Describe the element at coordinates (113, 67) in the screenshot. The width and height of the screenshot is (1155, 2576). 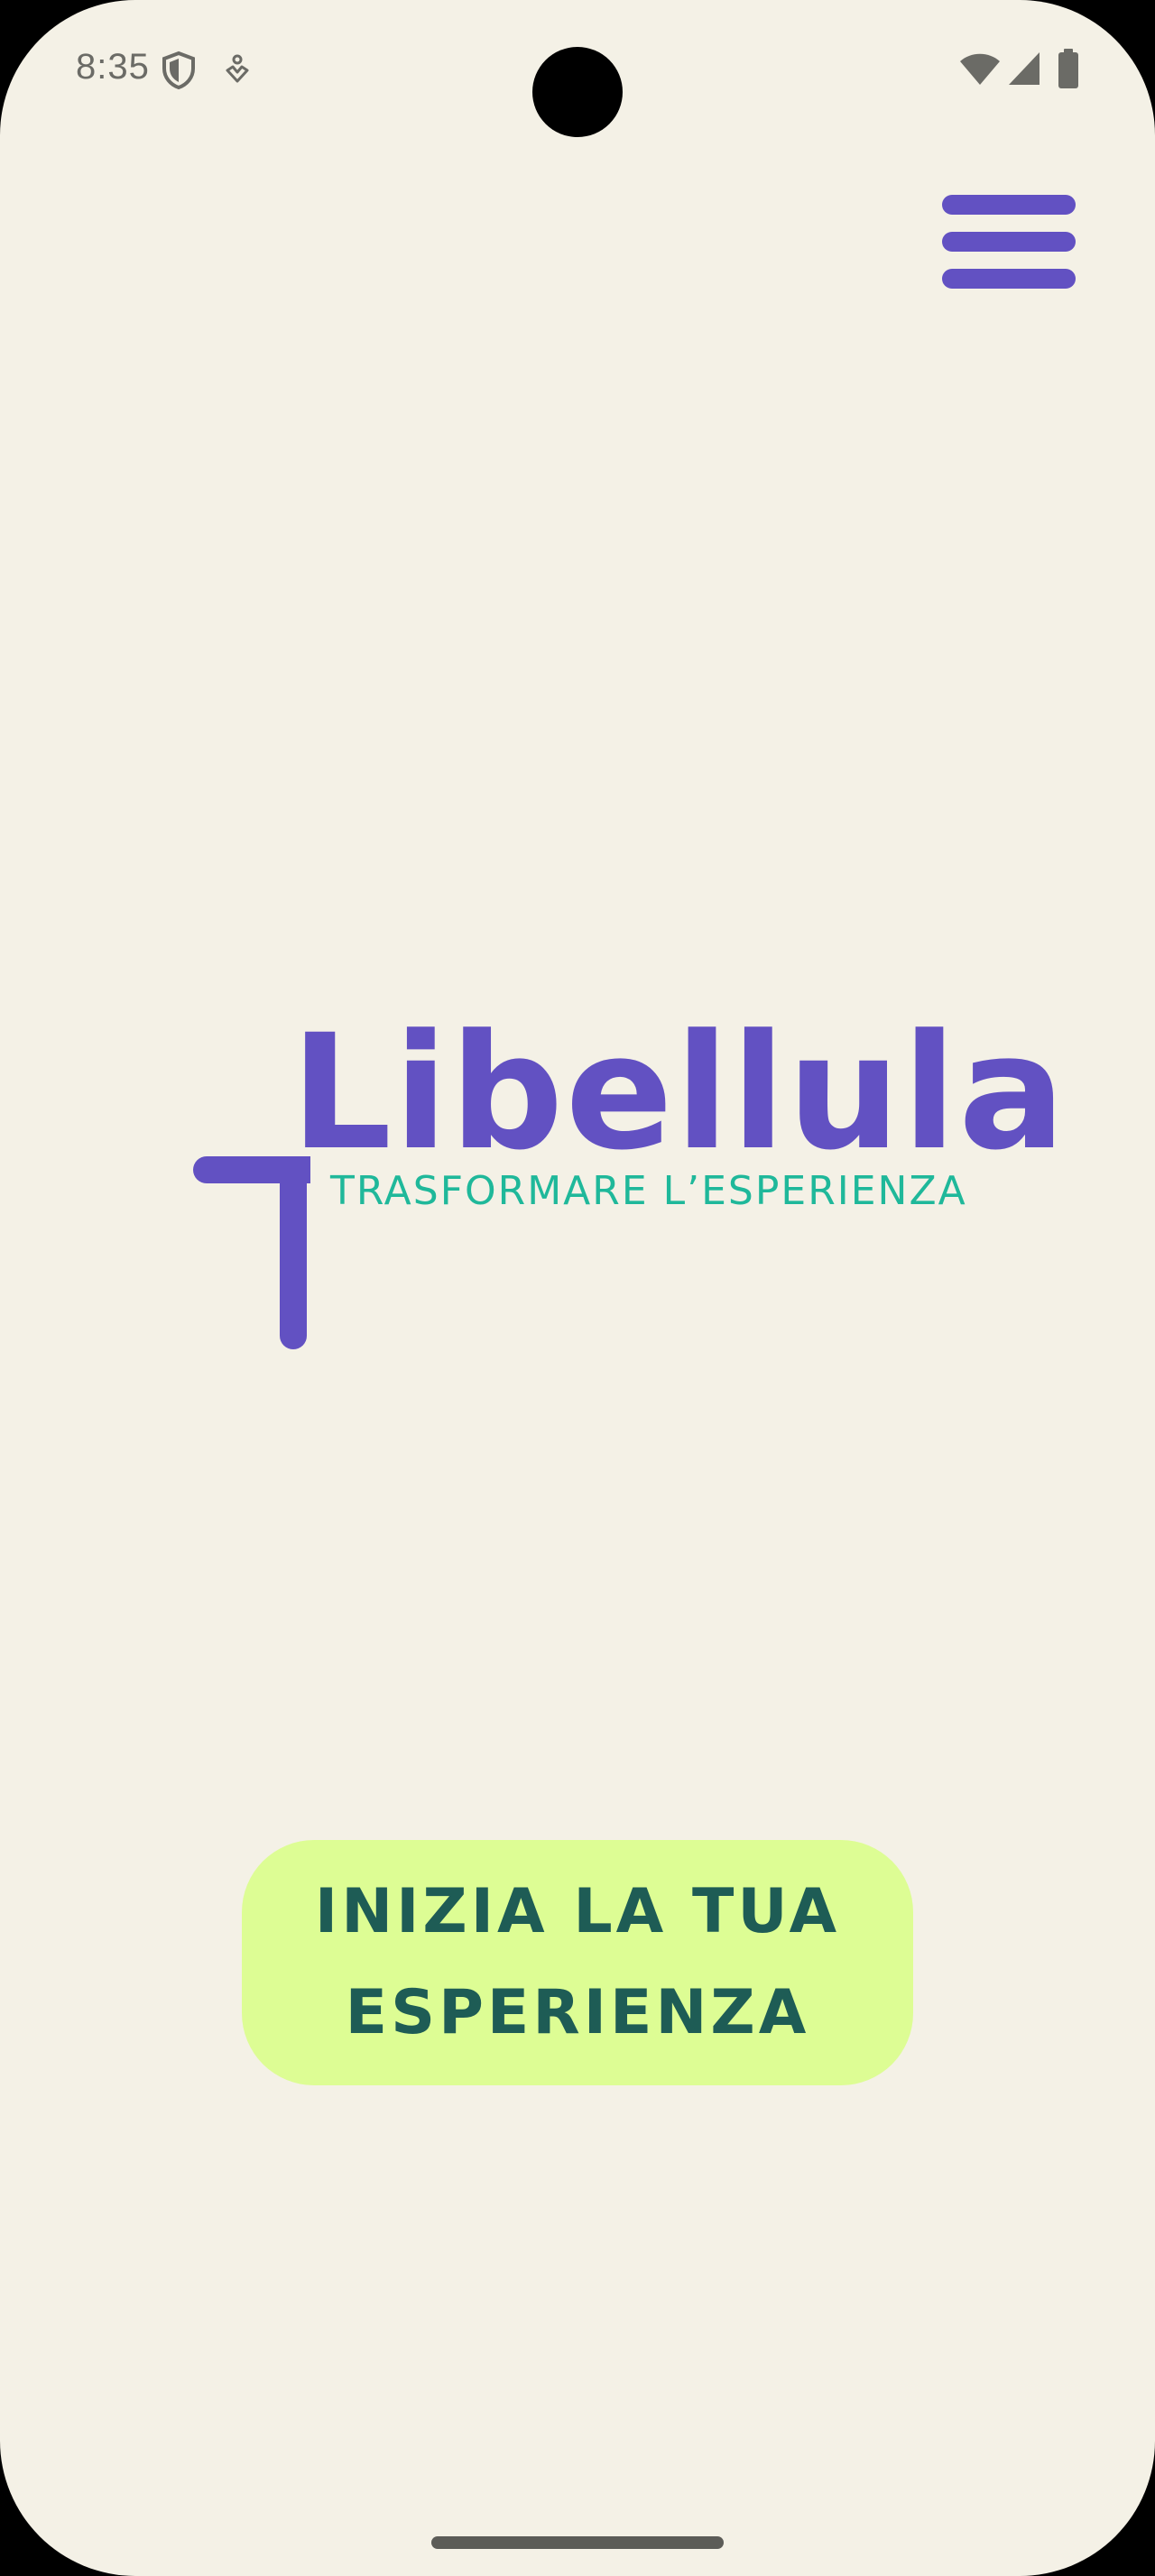
I see `status-time: 8:35` at that location.